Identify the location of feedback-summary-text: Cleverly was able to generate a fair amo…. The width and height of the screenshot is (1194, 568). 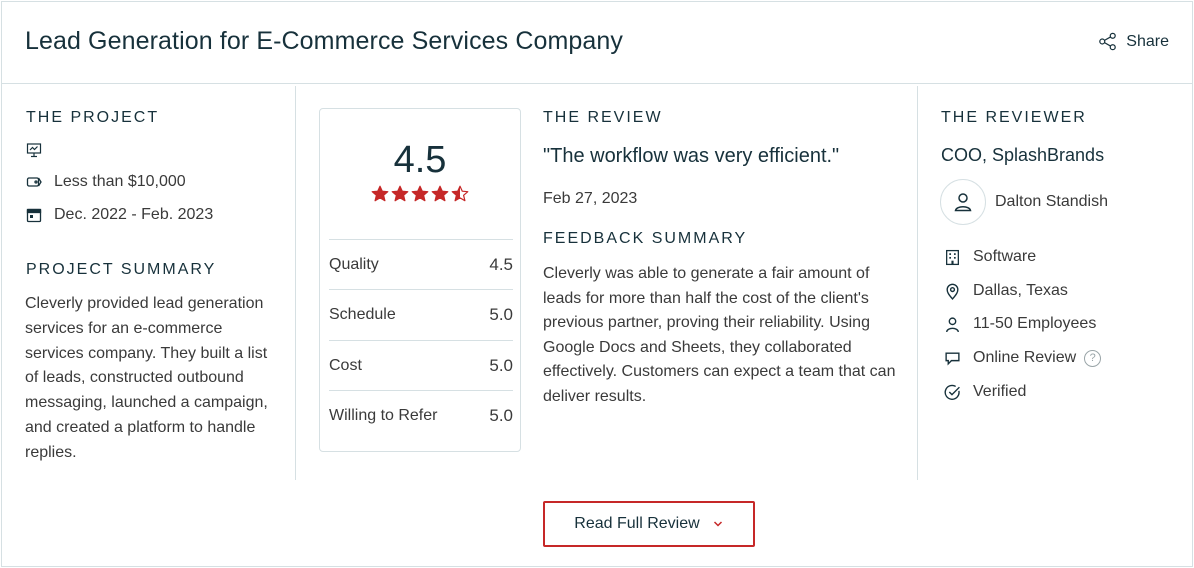
(719, 335).